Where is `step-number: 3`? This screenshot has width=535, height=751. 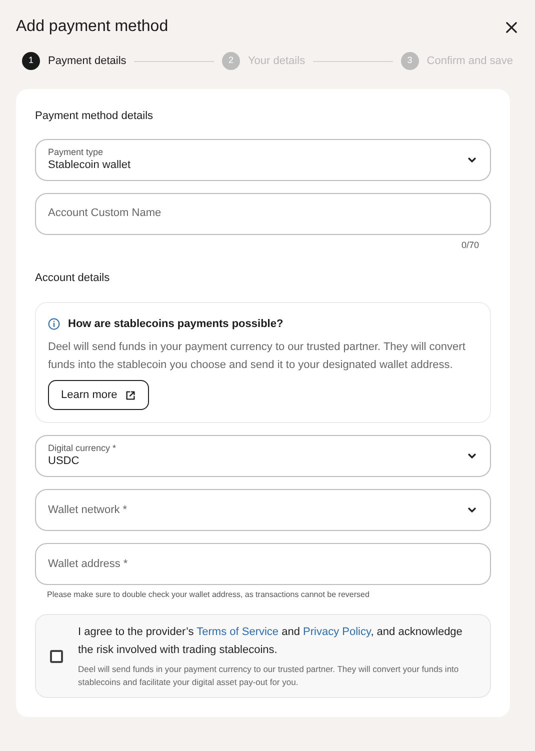 step-number: 3 is located at coordinates (409, 61).